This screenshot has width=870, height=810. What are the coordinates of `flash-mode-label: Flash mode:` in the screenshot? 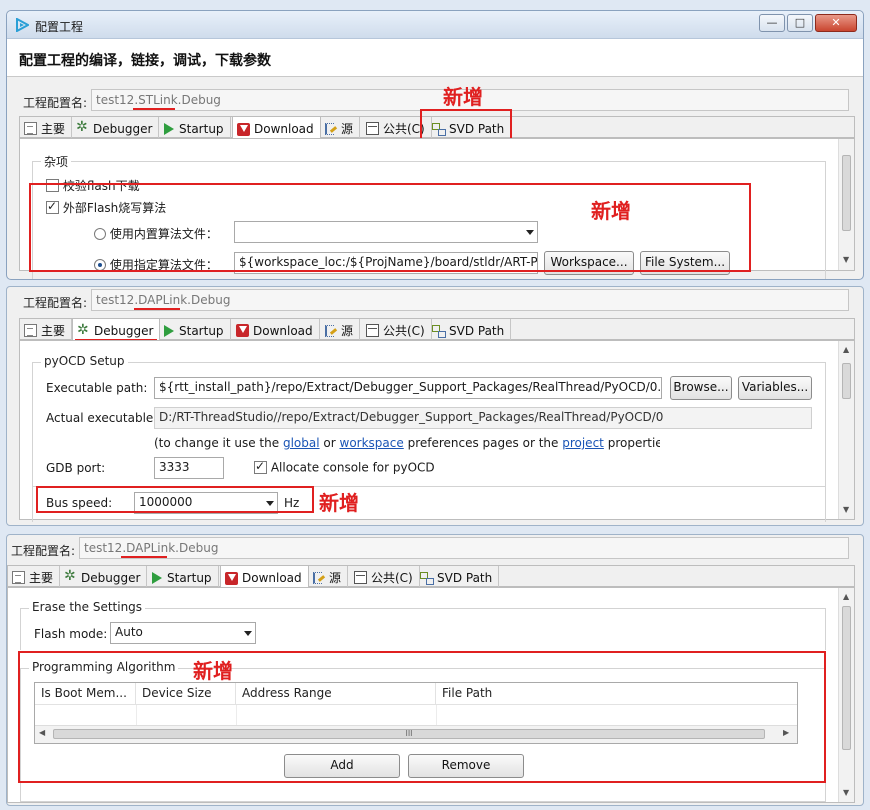 It's located at (71, 634).